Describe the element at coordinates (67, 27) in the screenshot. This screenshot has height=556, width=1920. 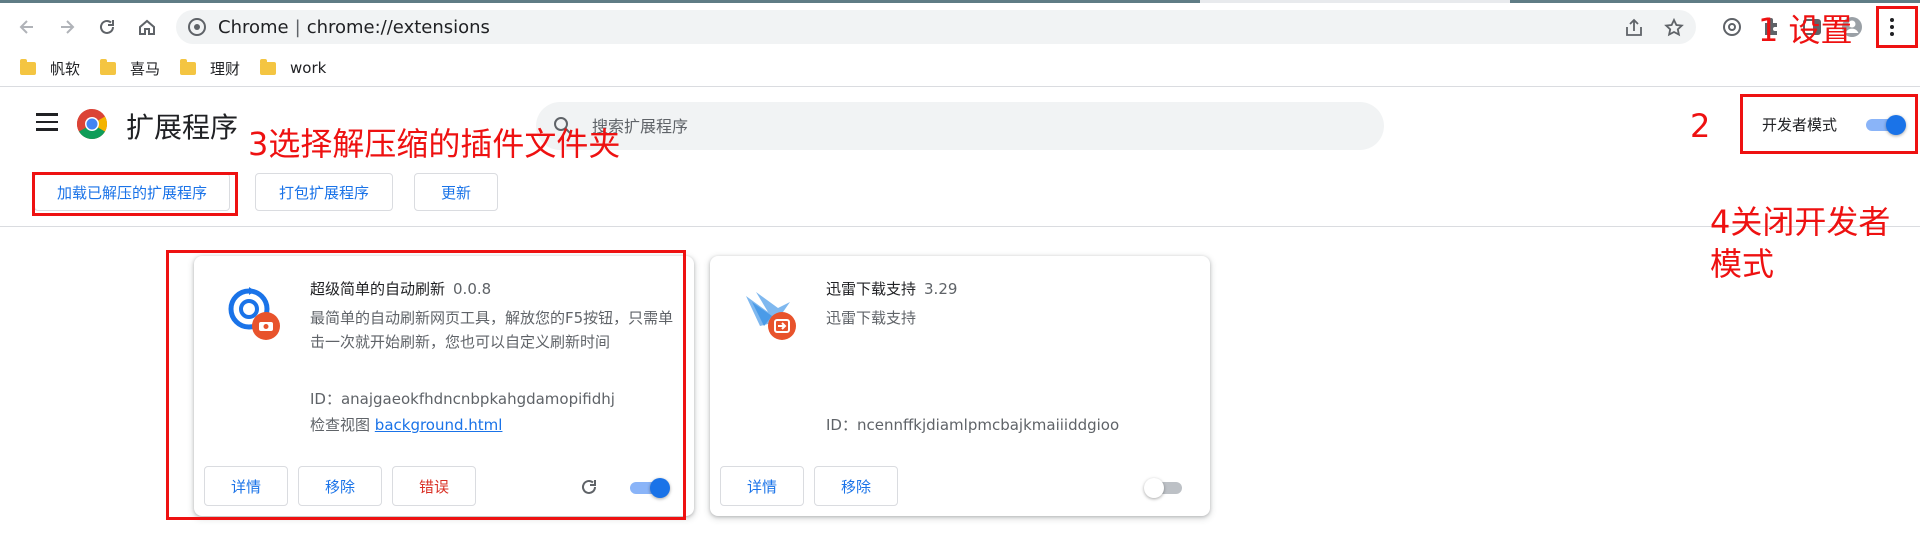
I see `forward-icon` at that location.